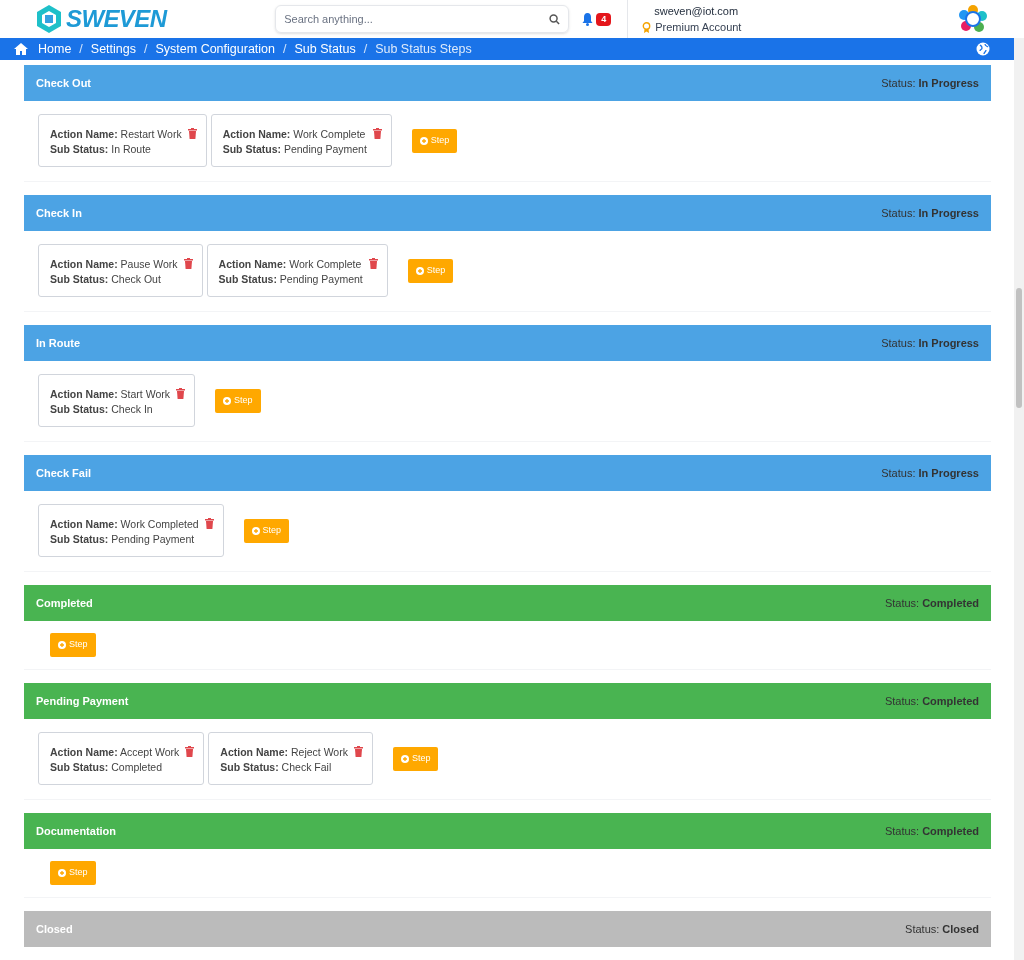  I want to click on home-icon, so click(21, 49).